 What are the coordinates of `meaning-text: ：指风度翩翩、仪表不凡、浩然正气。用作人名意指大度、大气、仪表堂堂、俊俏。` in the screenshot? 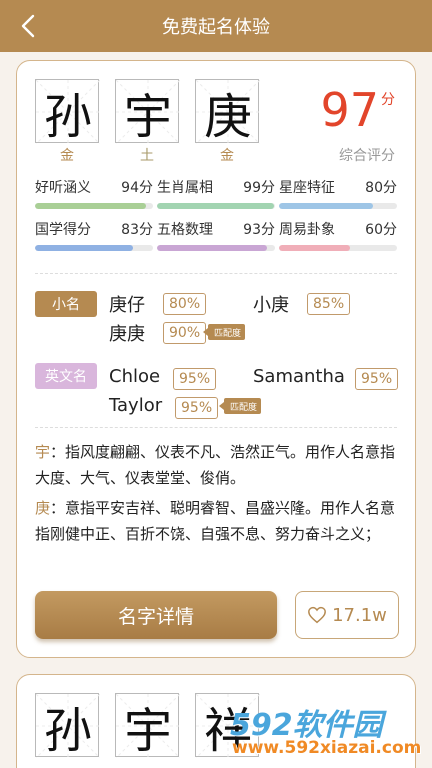 It's located at (215, 465).